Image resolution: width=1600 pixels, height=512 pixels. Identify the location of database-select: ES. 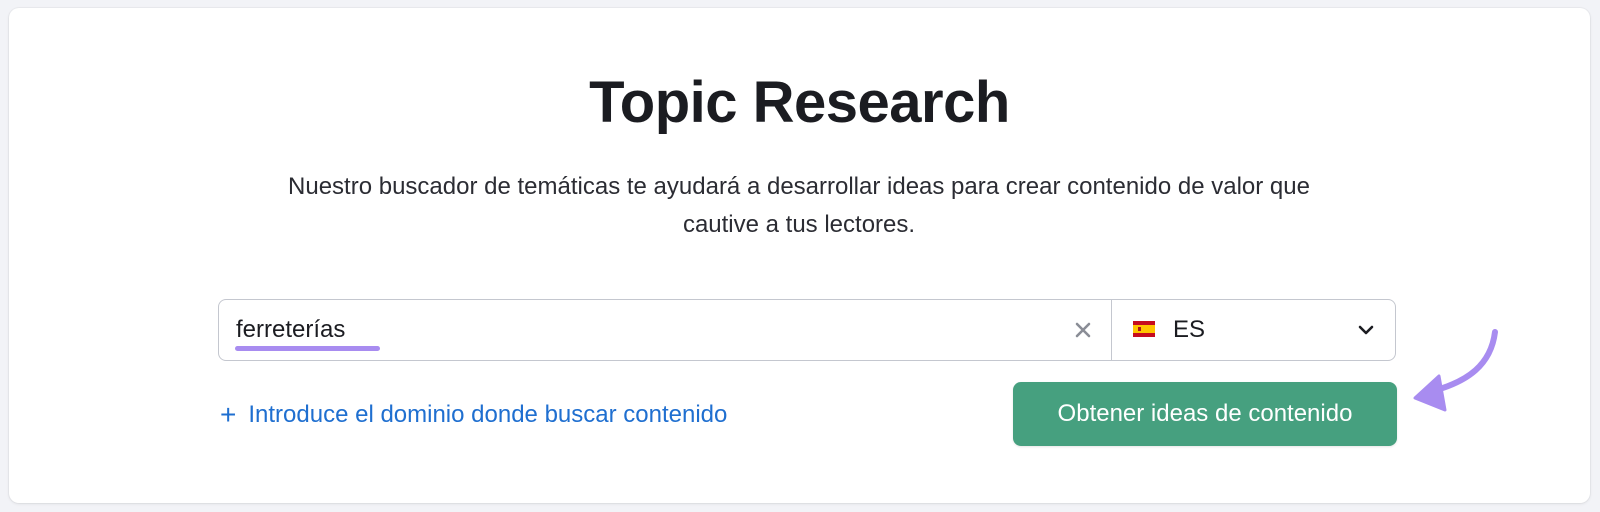
(1253, 330).